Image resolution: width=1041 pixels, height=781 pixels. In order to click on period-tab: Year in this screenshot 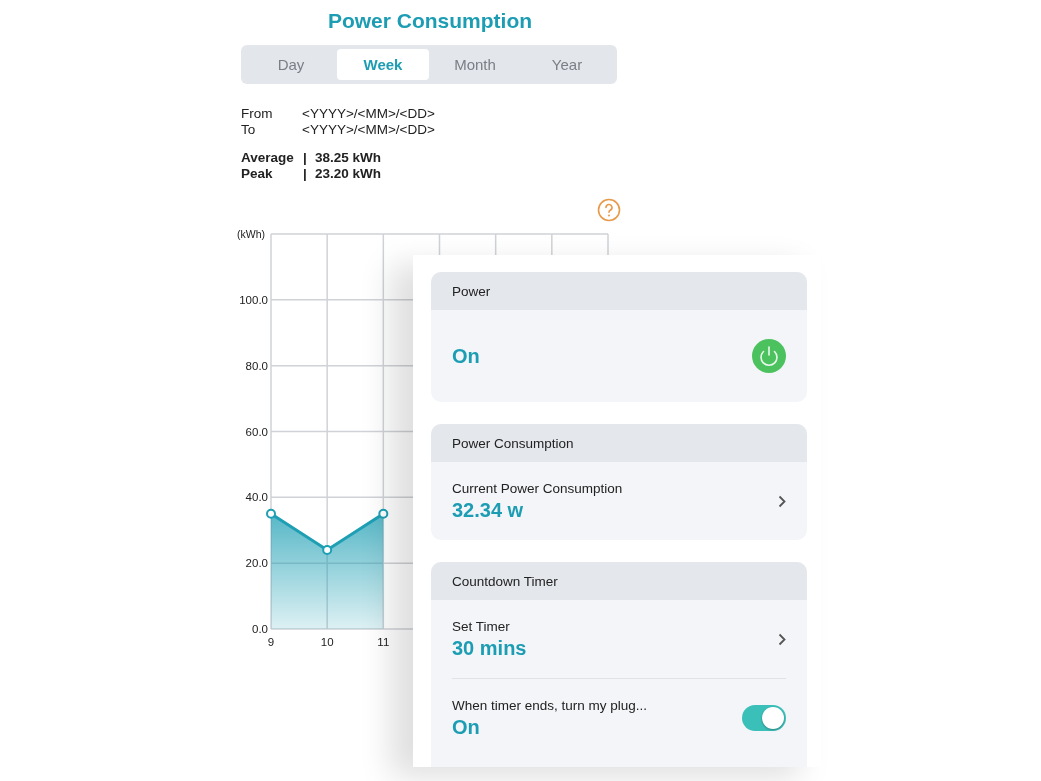, I will do `click(567, 64)`.